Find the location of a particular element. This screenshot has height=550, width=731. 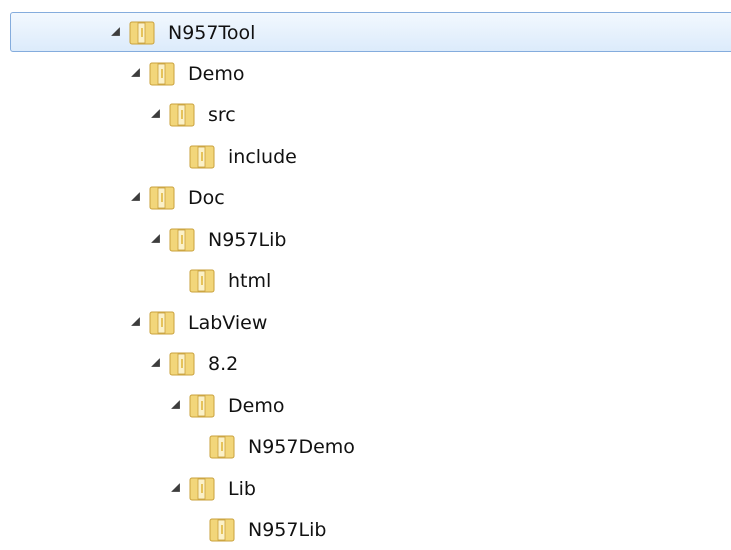

tree-item-label: include is located at coordinates (262, 156).